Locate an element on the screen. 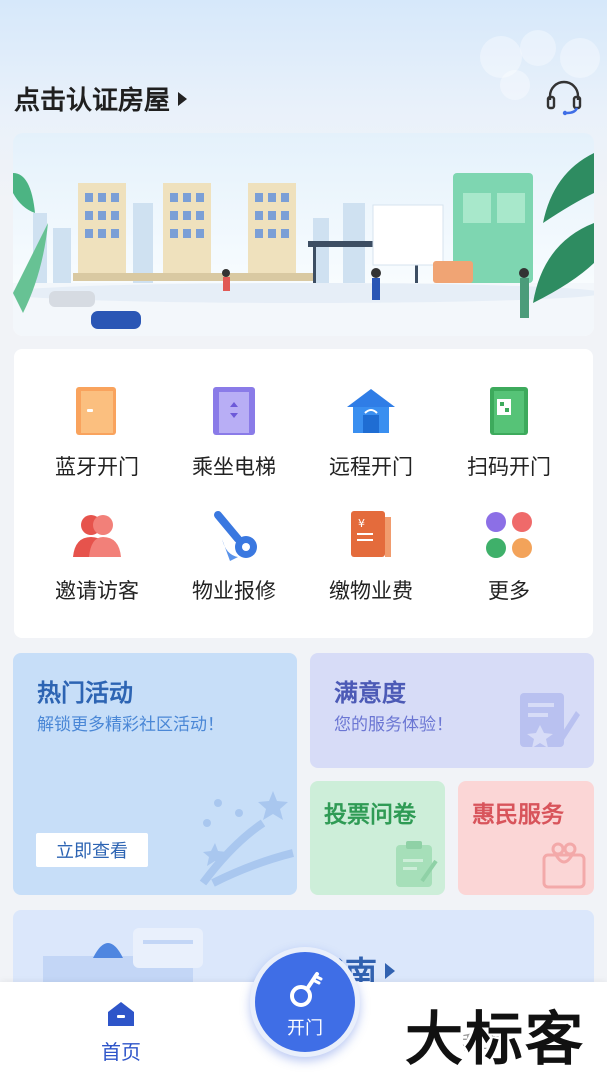  hot-activities-subtitle: 解锁更多精彩社区活动！ is located at coordinates (130, 725).